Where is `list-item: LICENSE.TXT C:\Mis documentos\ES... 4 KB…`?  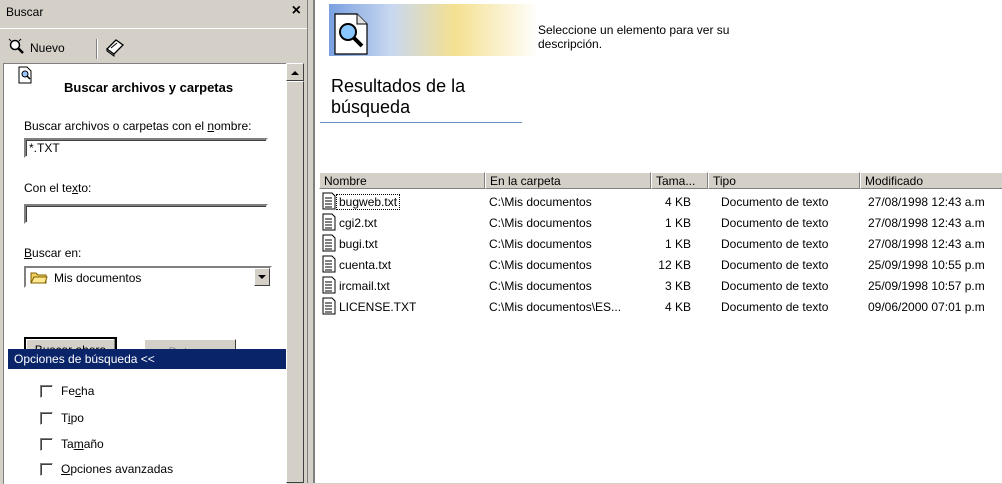
list-item: LICENSE.TXT C:\Mis documentos\ES... 4 KB… is located at coordinates (660, 307).